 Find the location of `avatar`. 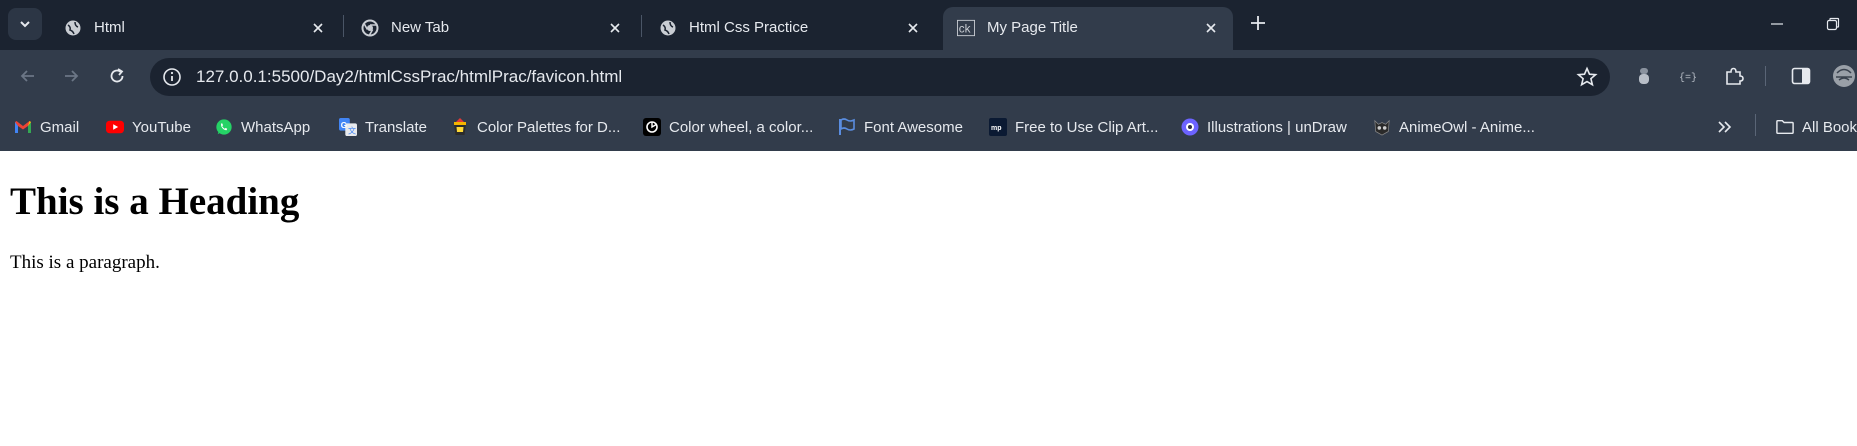

avatar is located at coordinates (1844, 76).